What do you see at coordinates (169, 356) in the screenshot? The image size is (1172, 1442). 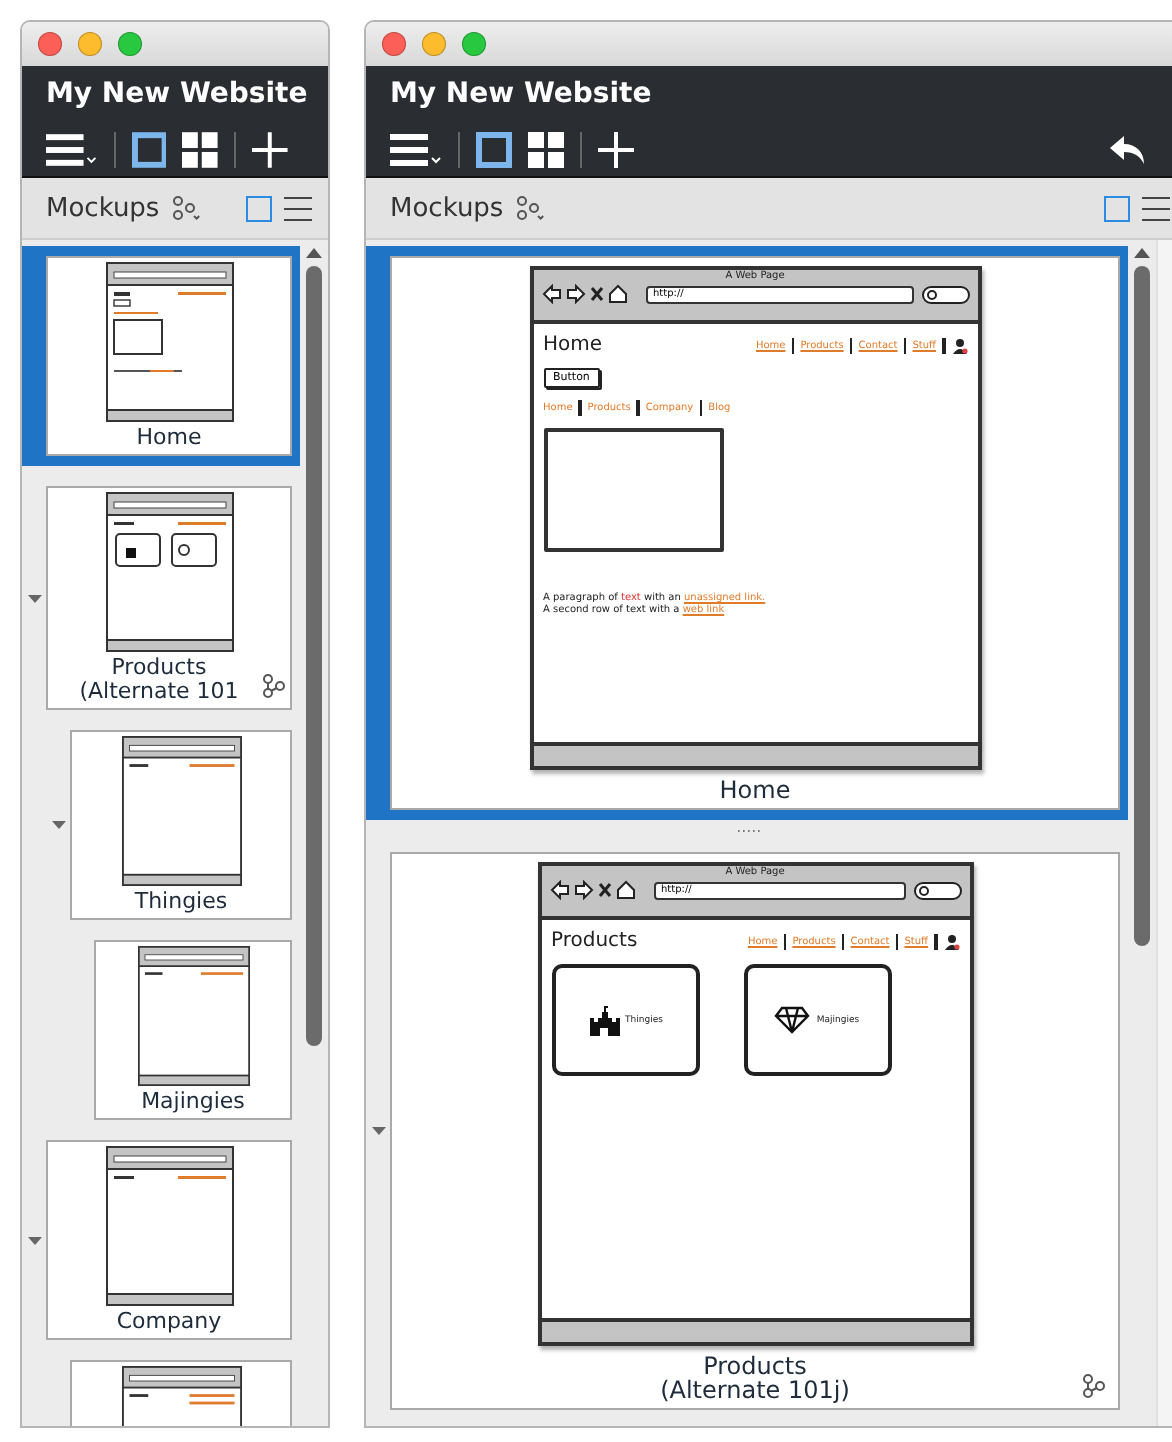 I see `mockup-card: Home` at bounding box center [169, 356].